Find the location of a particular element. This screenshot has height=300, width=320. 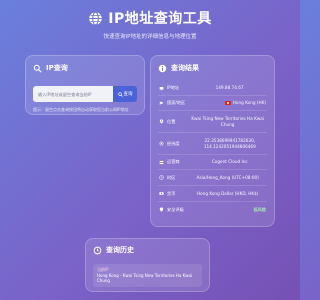

result-row-timezone: 时区 Asia/Hong_Kong (UTC+08:00) is located at coordinates (212, 178).